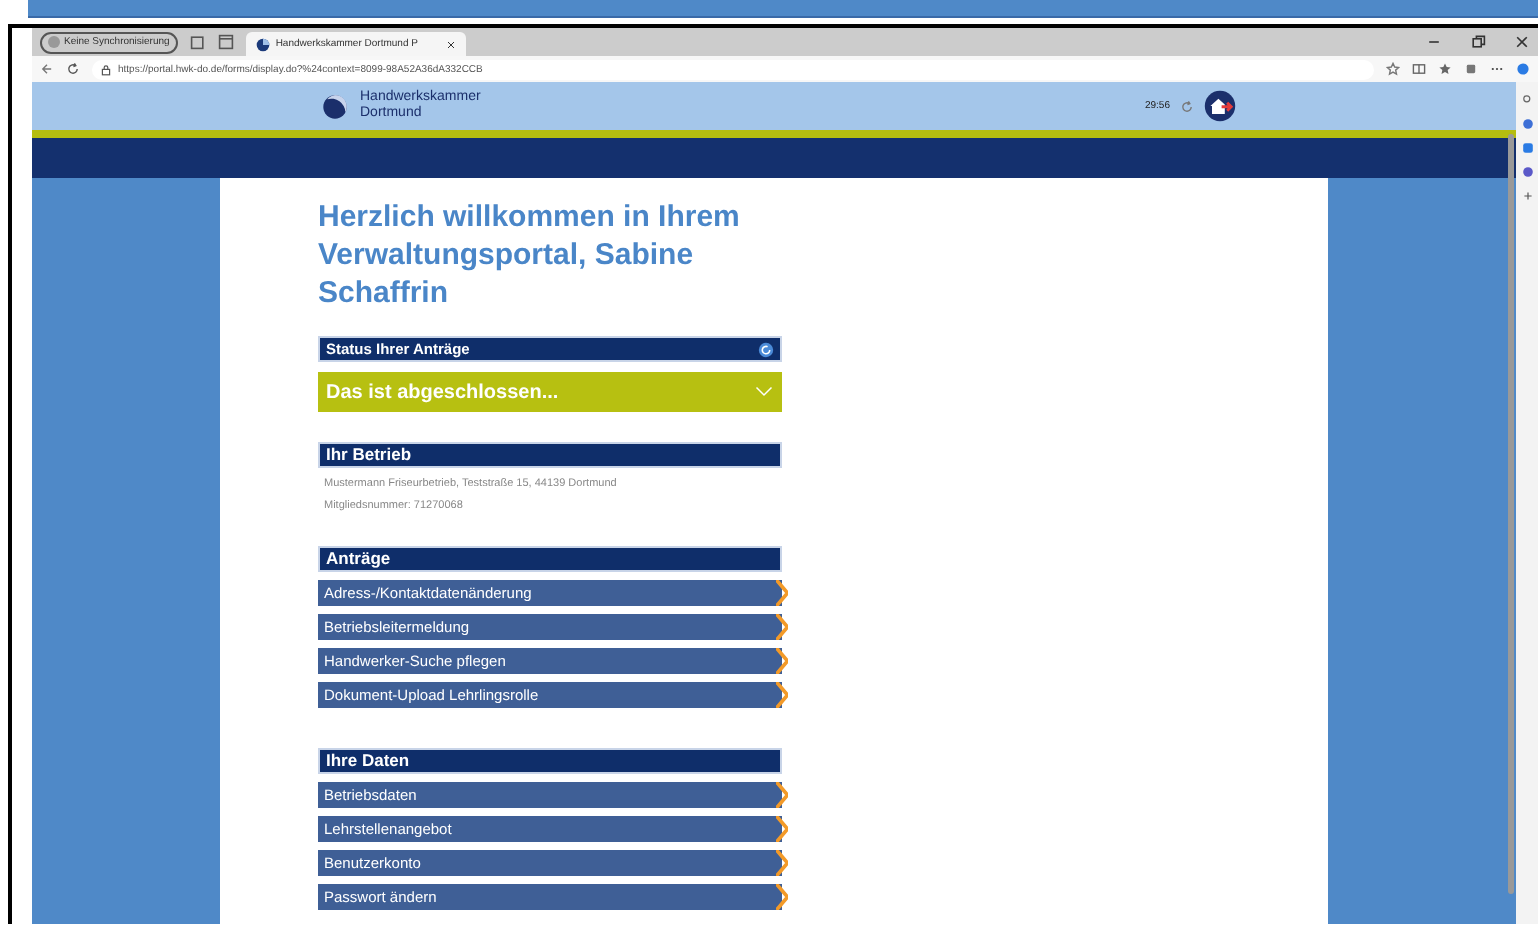 The height and width of the screenshot is (926, 1538). I want to click on back-icon, so click(47, 69).